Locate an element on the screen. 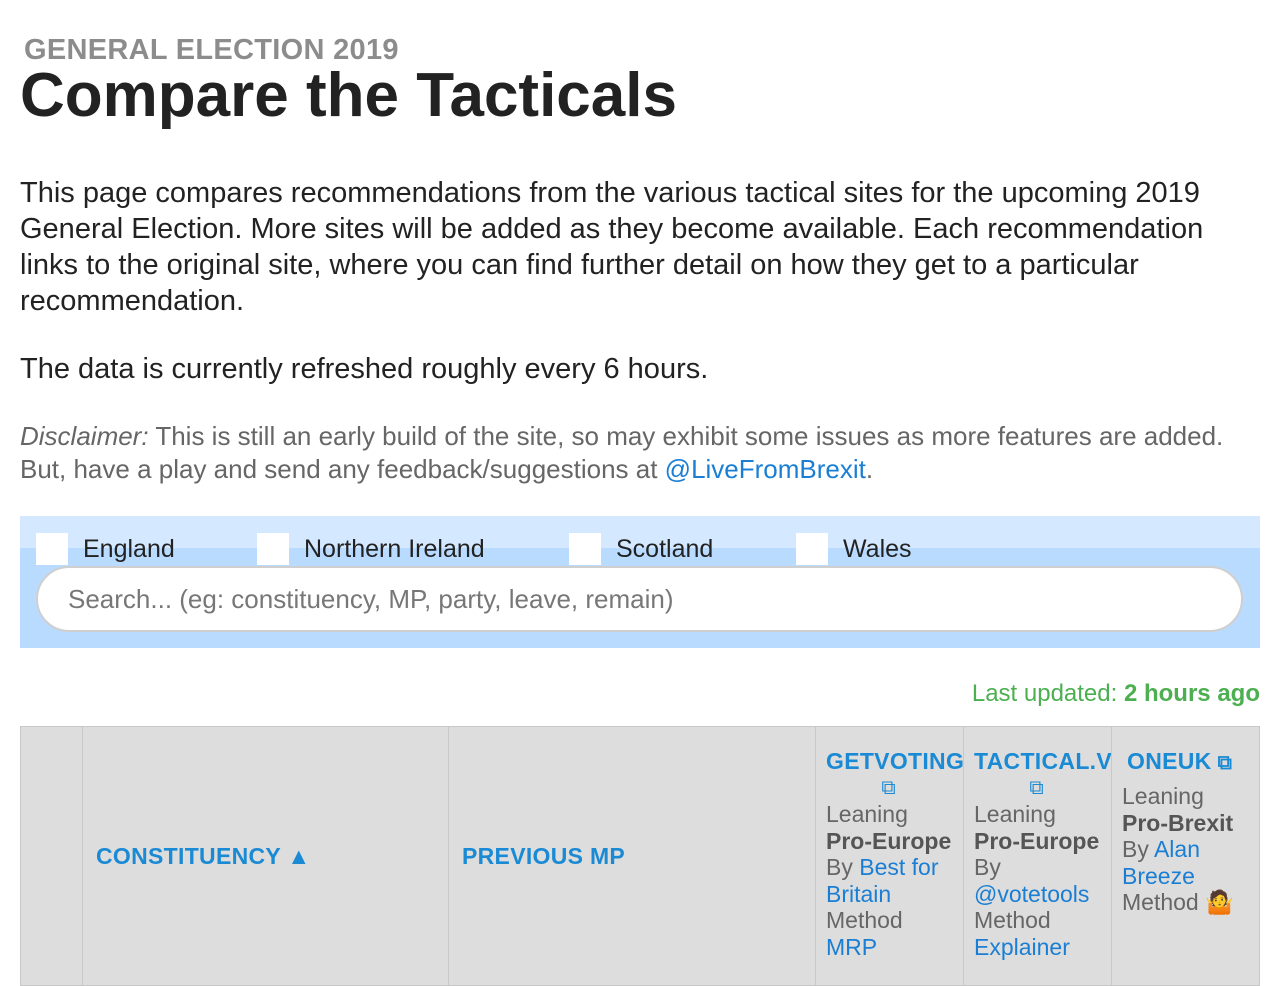 The height and width of the screenshot is (986, 1280). author-link: @votetools is located at coordinates (1031, 894).